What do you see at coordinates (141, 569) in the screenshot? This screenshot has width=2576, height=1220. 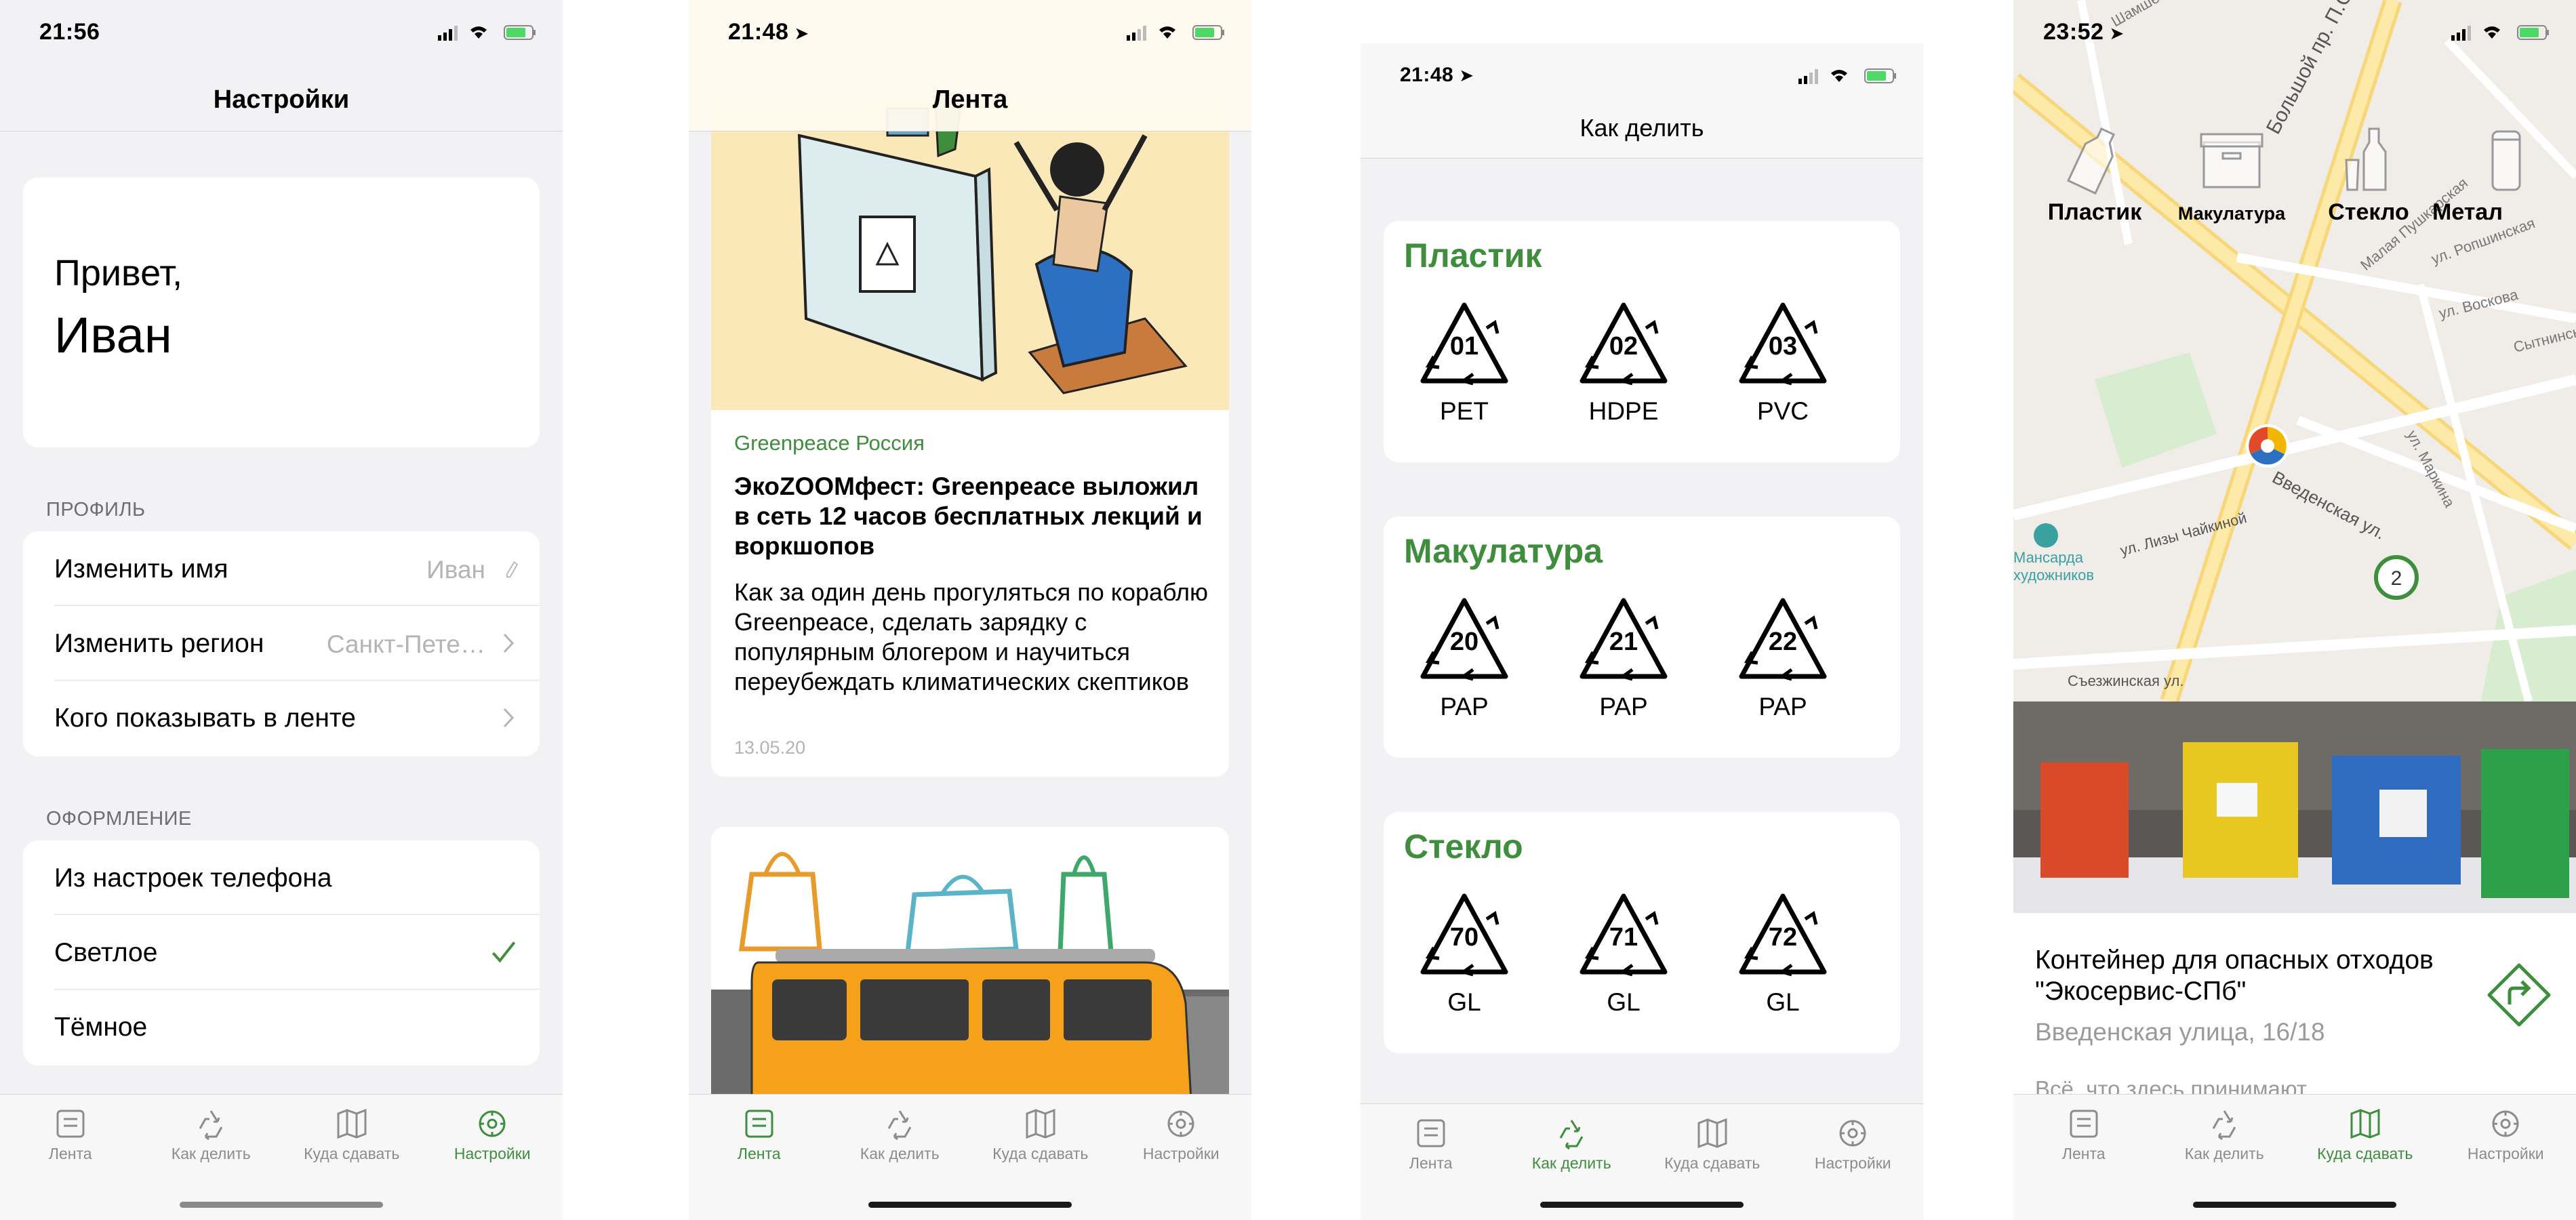 I see `row-label: Изменить имя` at bounding box center [141, 569].